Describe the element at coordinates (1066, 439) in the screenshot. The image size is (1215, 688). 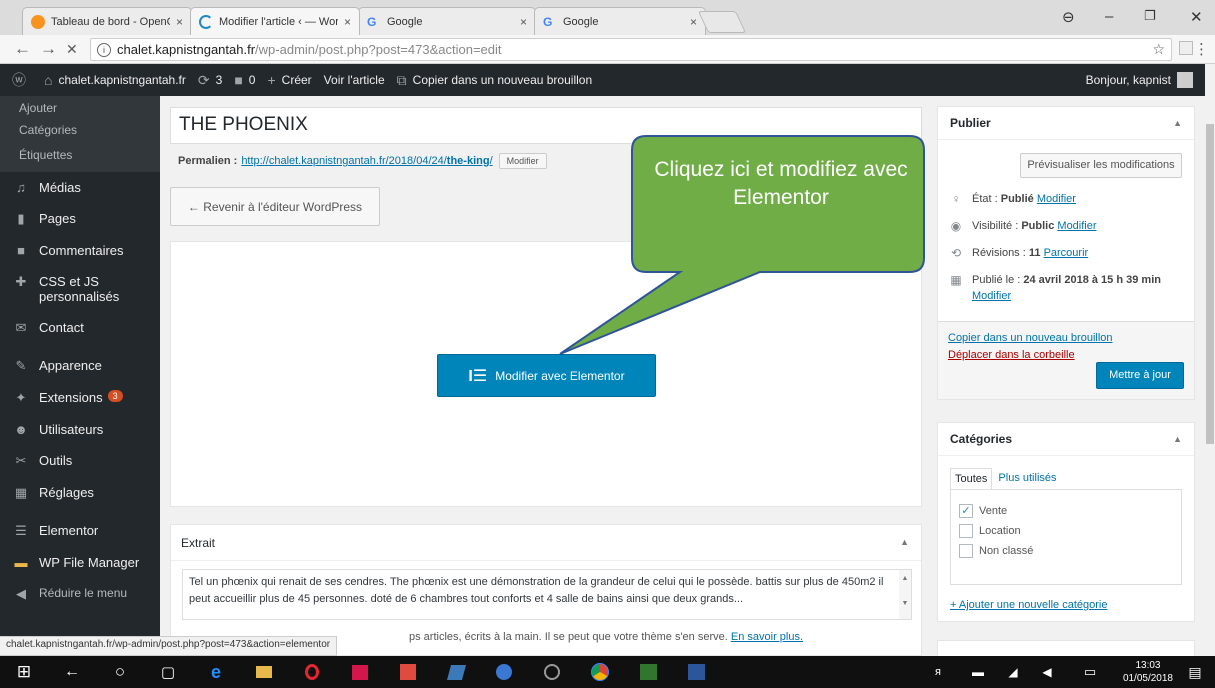
I see `categories-header: Catégories ▲` at that location.